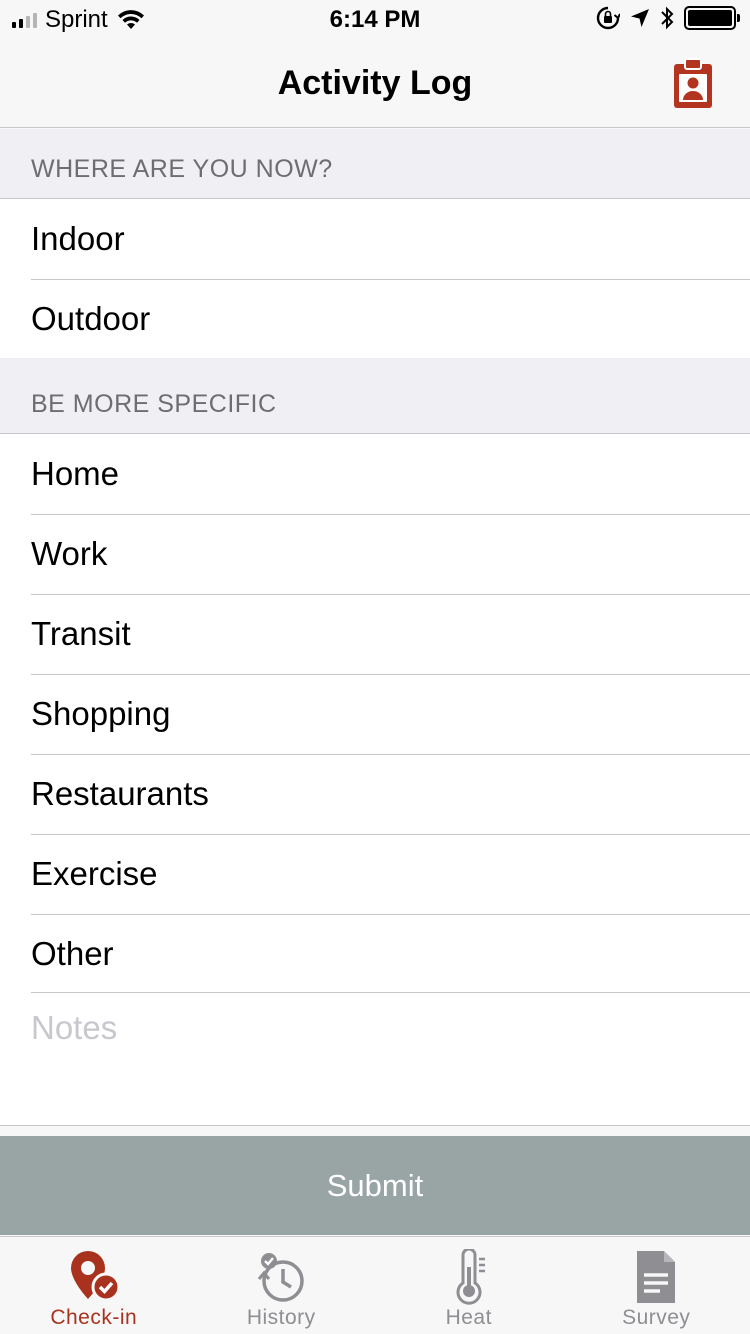 Image resolution: width=750 pixels, height=1334 pixels. I want to click on rotation-lock-icon, so click(608, 18).